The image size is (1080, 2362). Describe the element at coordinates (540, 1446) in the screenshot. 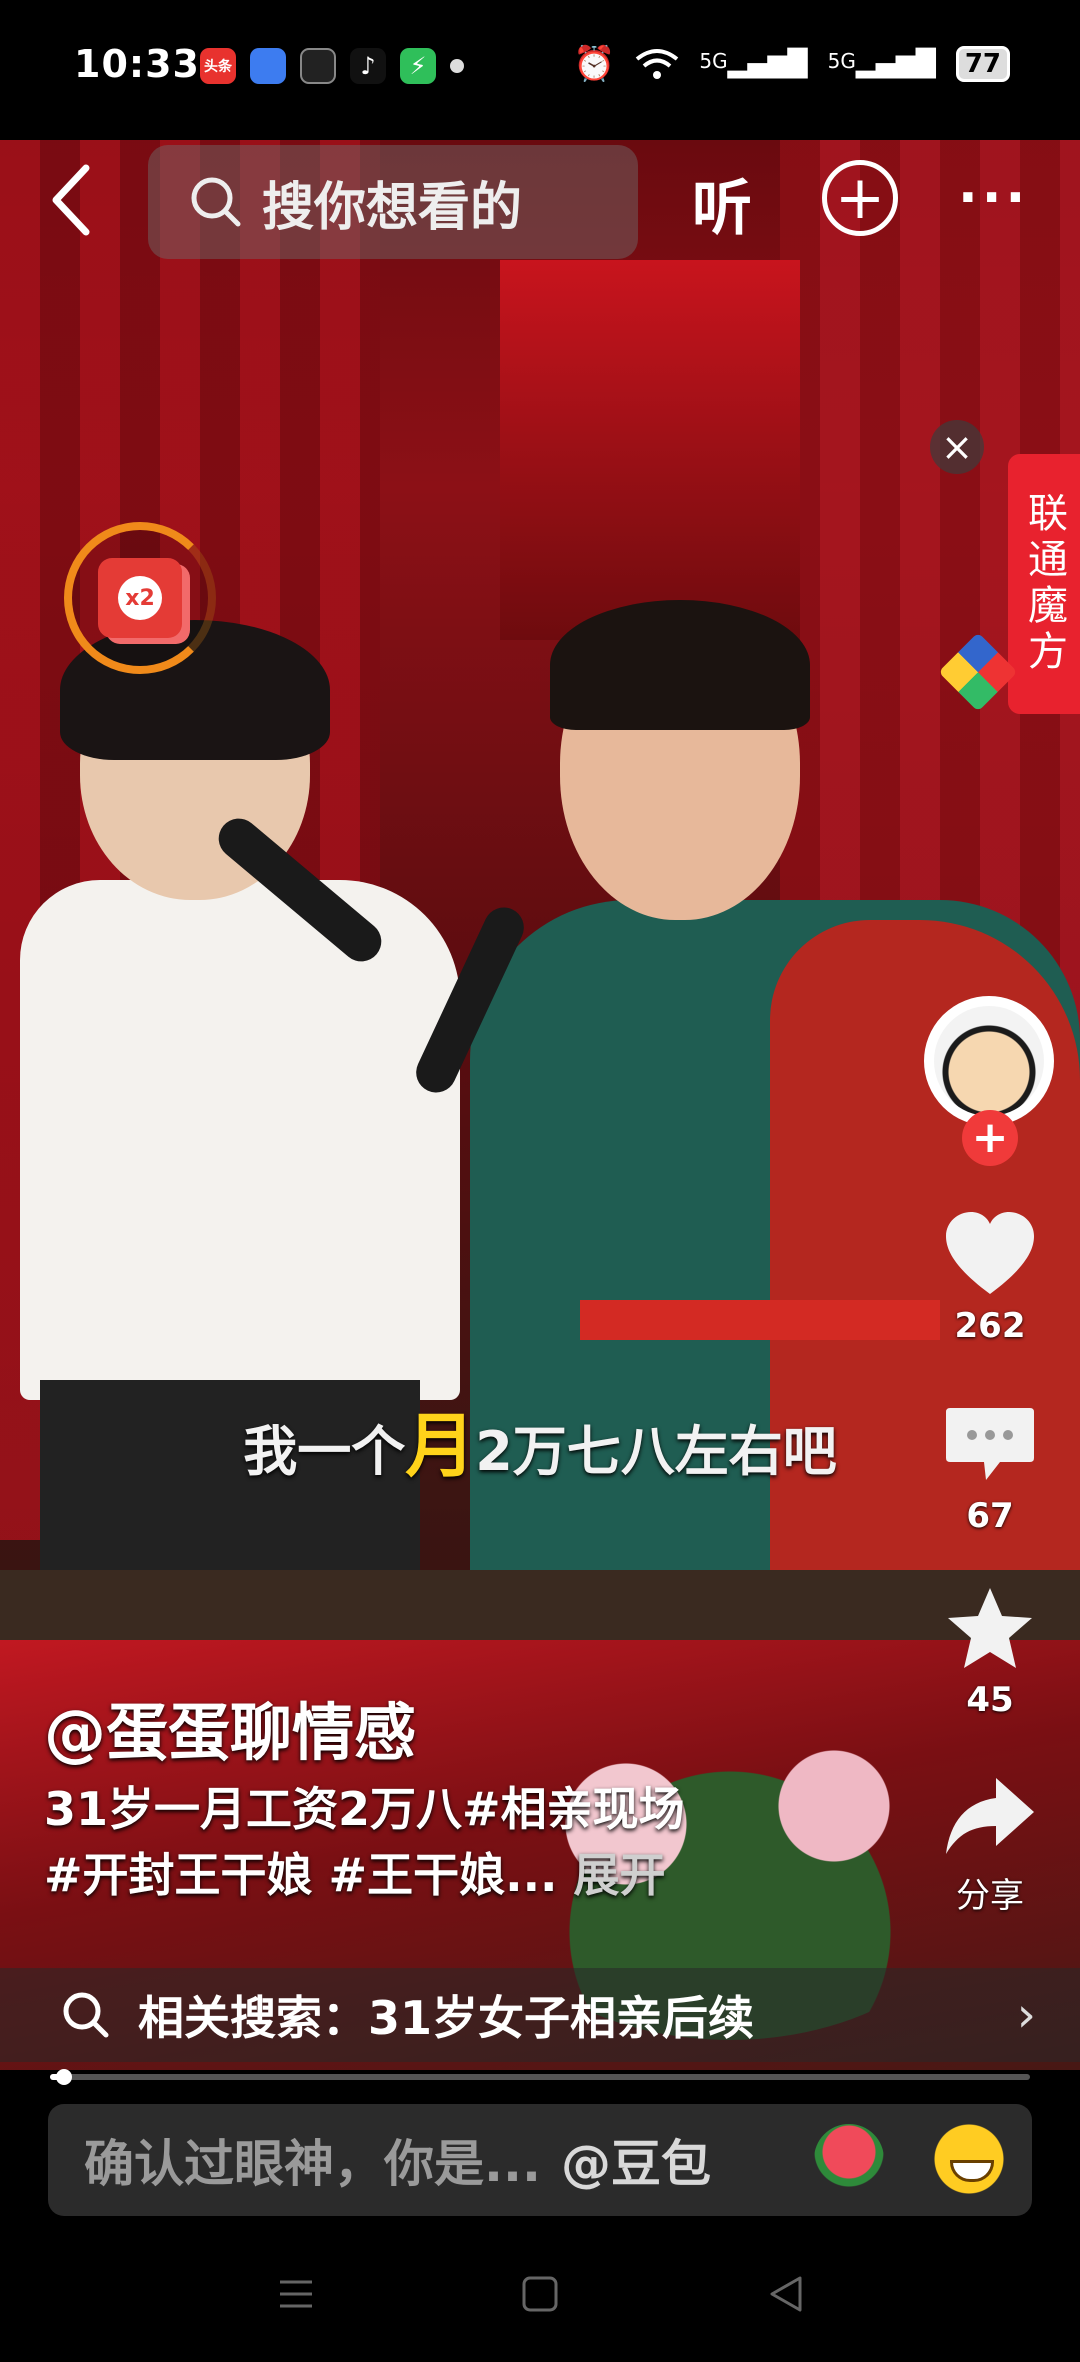

I see `video-subtitle: 我一个月2万七八左右吧` at that location.